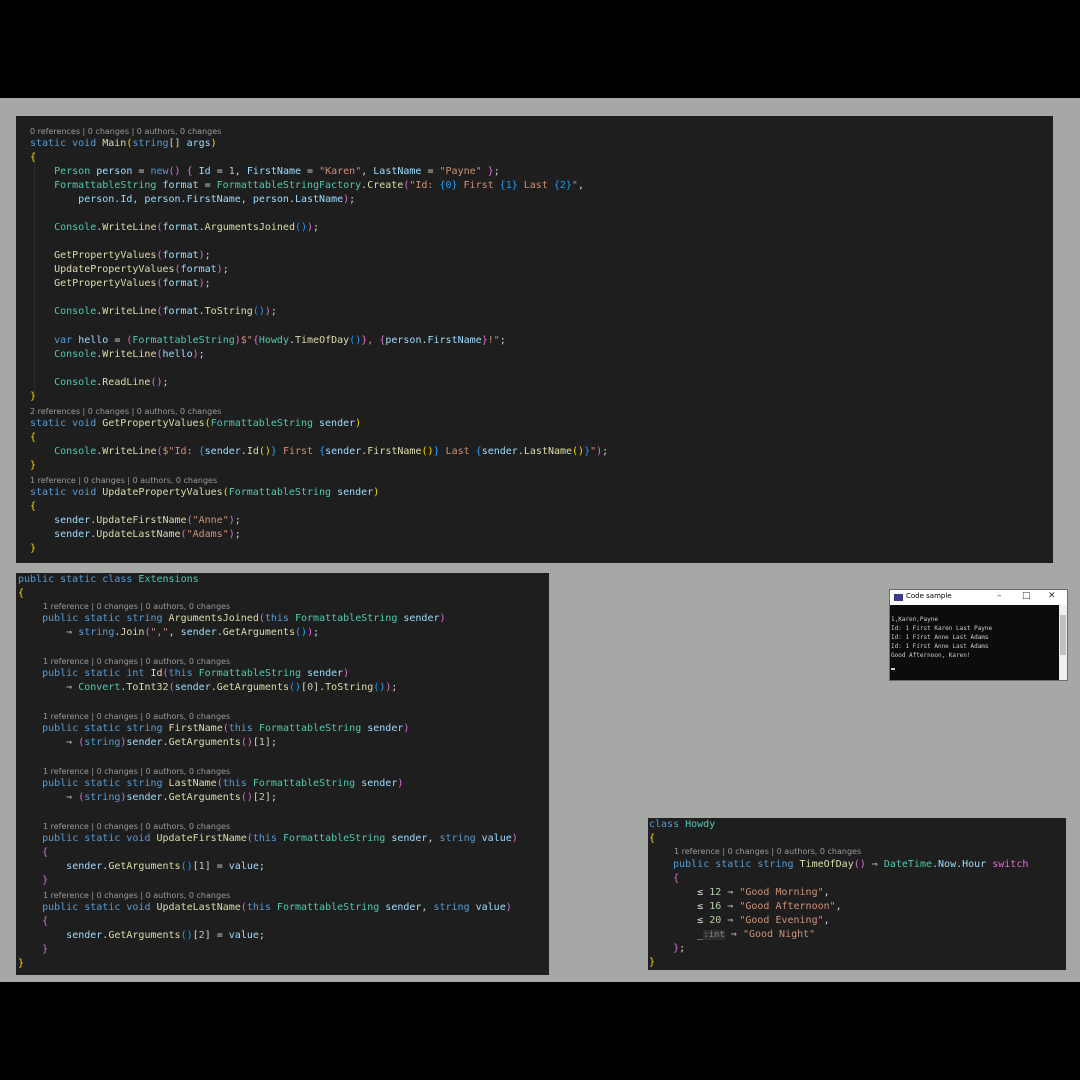 The image size is (1080, 1080). I want to click on console-output-line: Id: 1 First Karen Last Payne, so click(942, 628).